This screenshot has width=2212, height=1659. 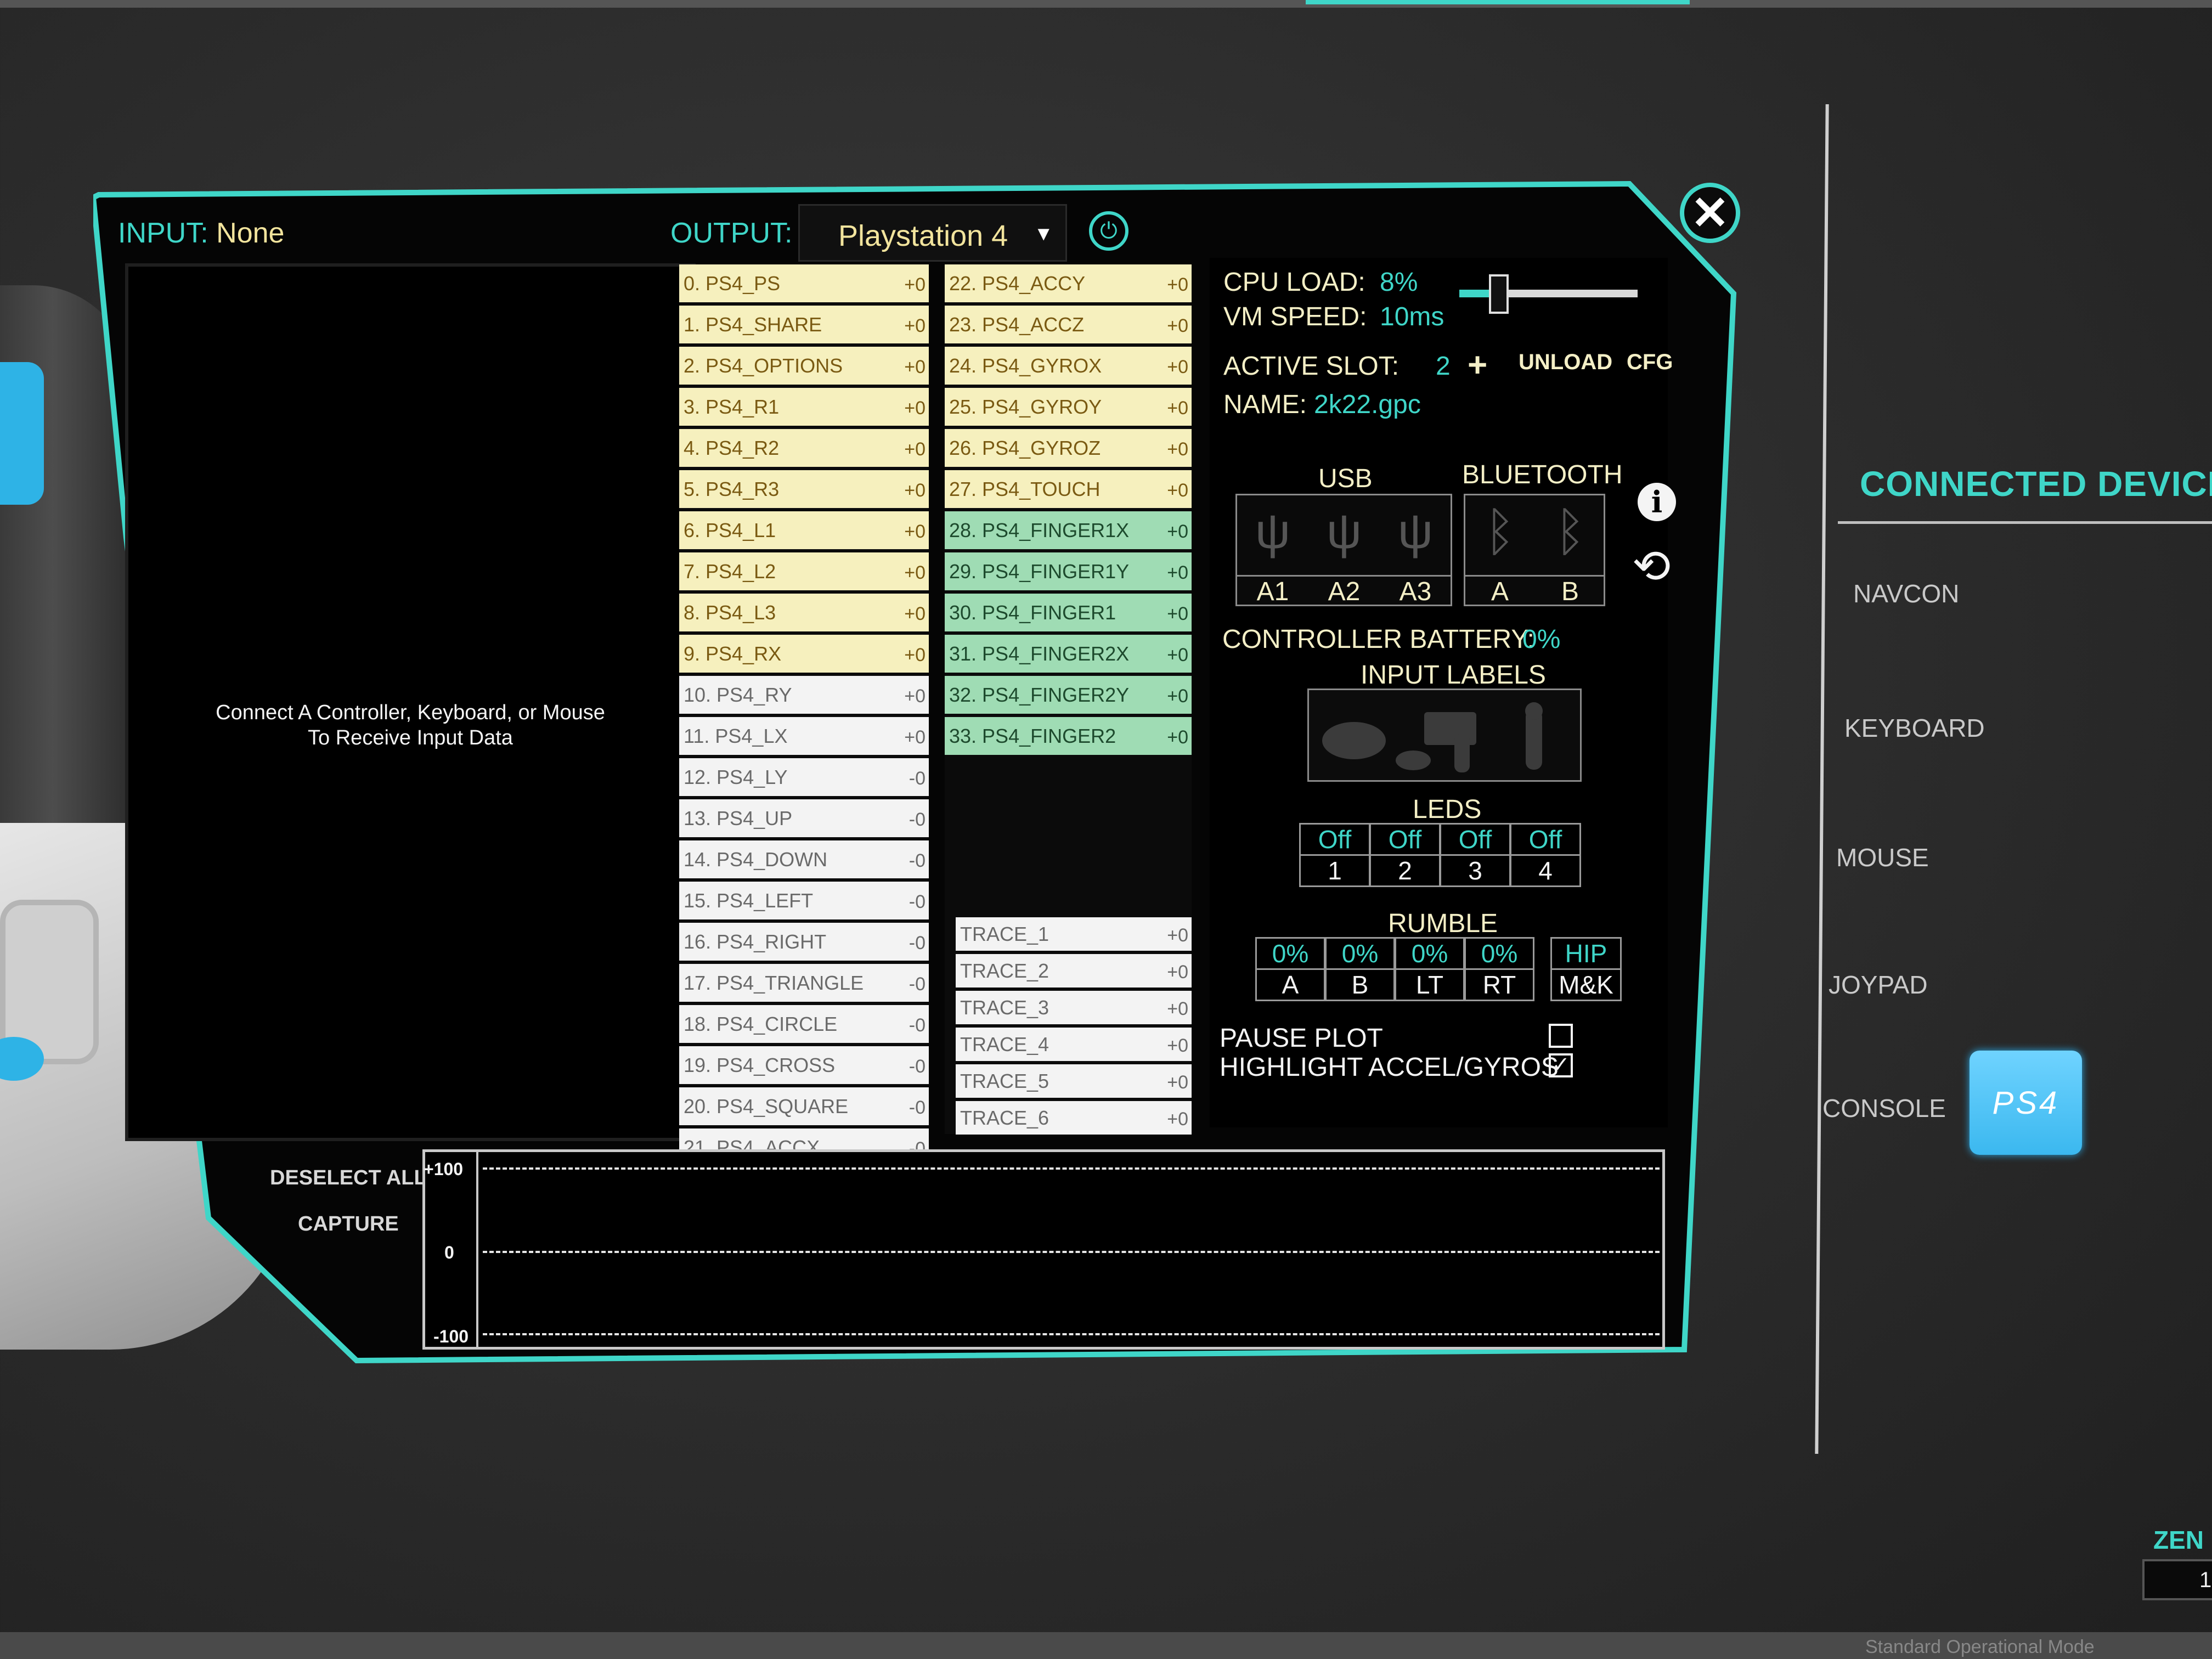 I want to click on trace-row: TRACE_6 +0, so click(x=1074, y=1118).